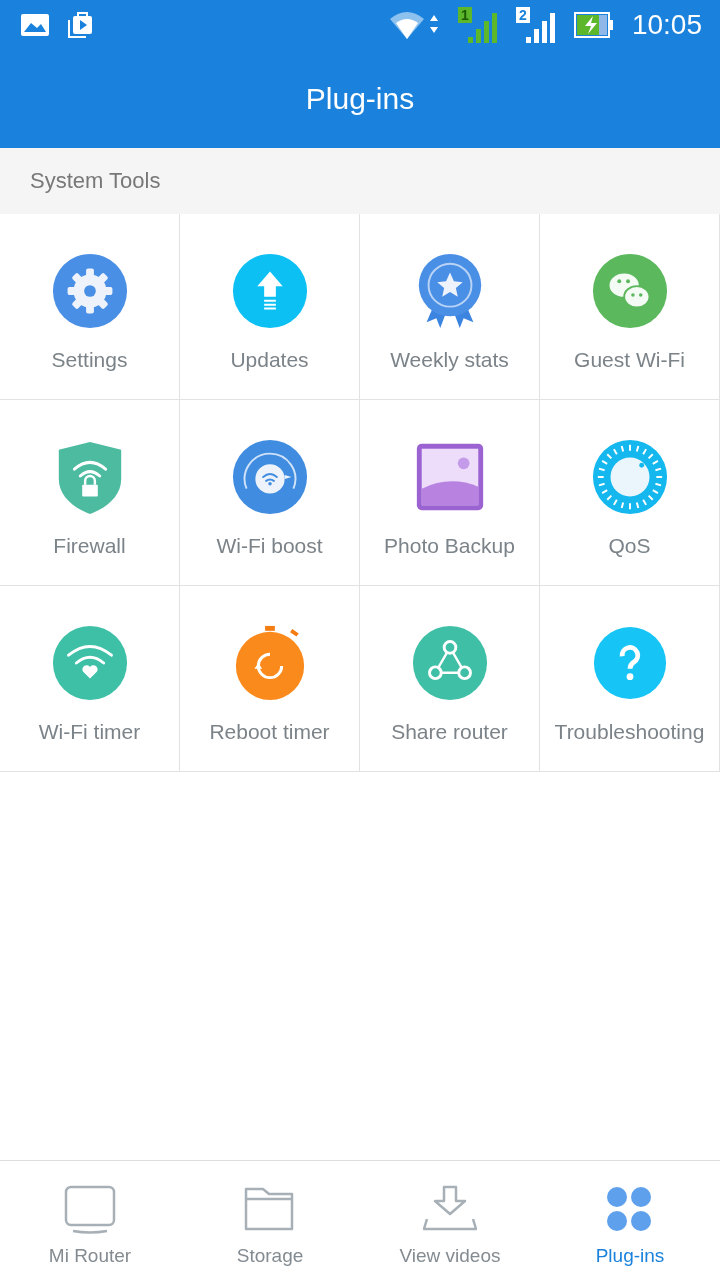 The height and width of the screenshot is (1280, 720). Describe the element at coordinates (464, 15) in the screenshot. I see `sim-label: 1` at that location.